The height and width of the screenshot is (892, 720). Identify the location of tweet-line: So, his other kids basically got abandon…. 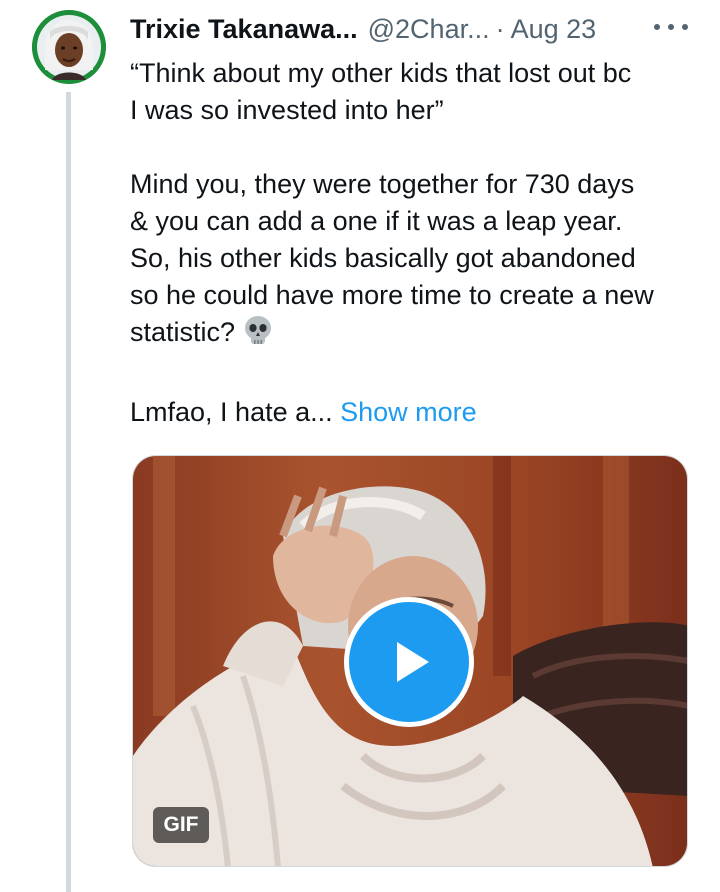
(383, 258).